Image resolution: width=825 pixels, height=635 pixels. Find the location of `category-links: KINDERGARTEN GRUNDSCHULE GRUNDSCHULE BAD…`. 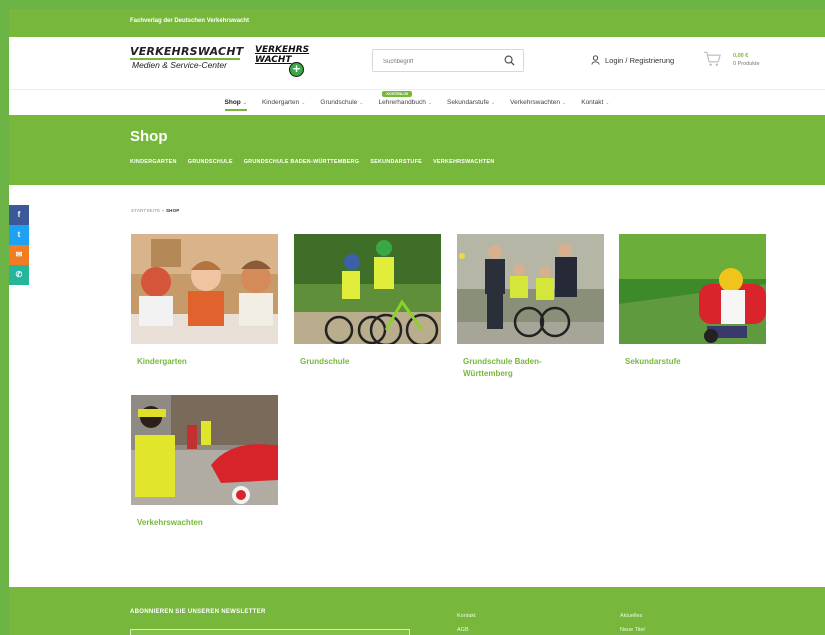

category-links: KINDERGARTEN GRUNDSCHULE GRUNDSCHULE BAD… is located at coordinates (312, 162).